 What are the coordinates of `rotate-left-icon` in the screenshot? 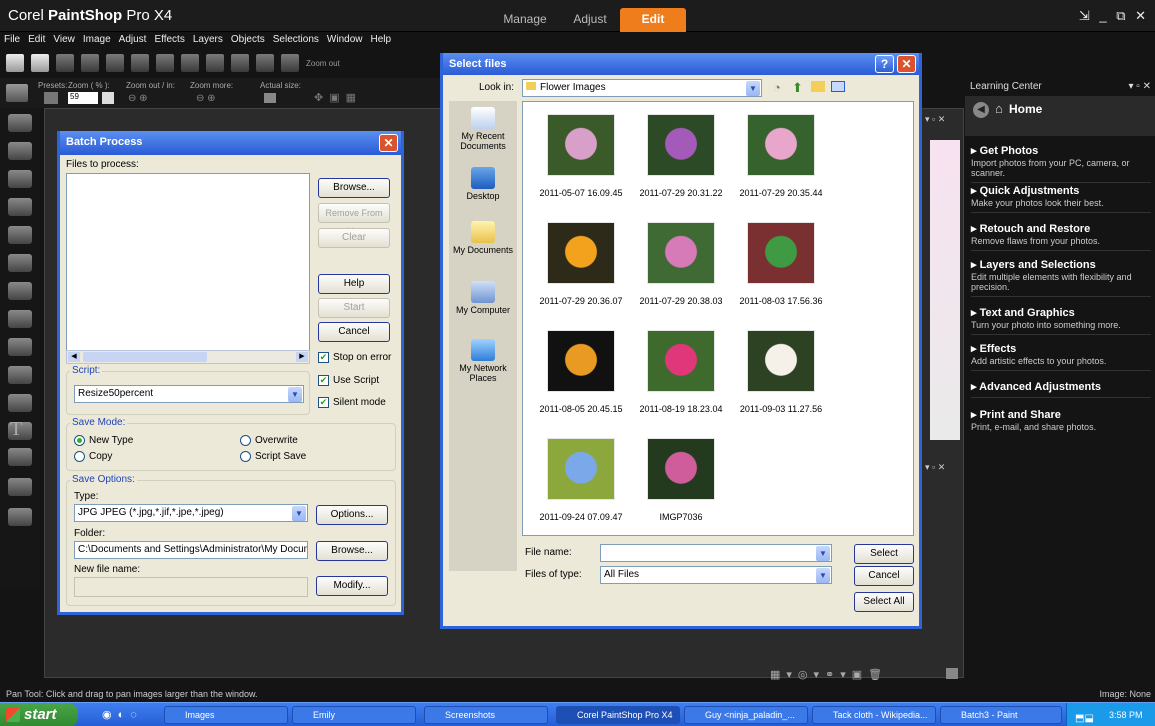 It's located at (215, 63).